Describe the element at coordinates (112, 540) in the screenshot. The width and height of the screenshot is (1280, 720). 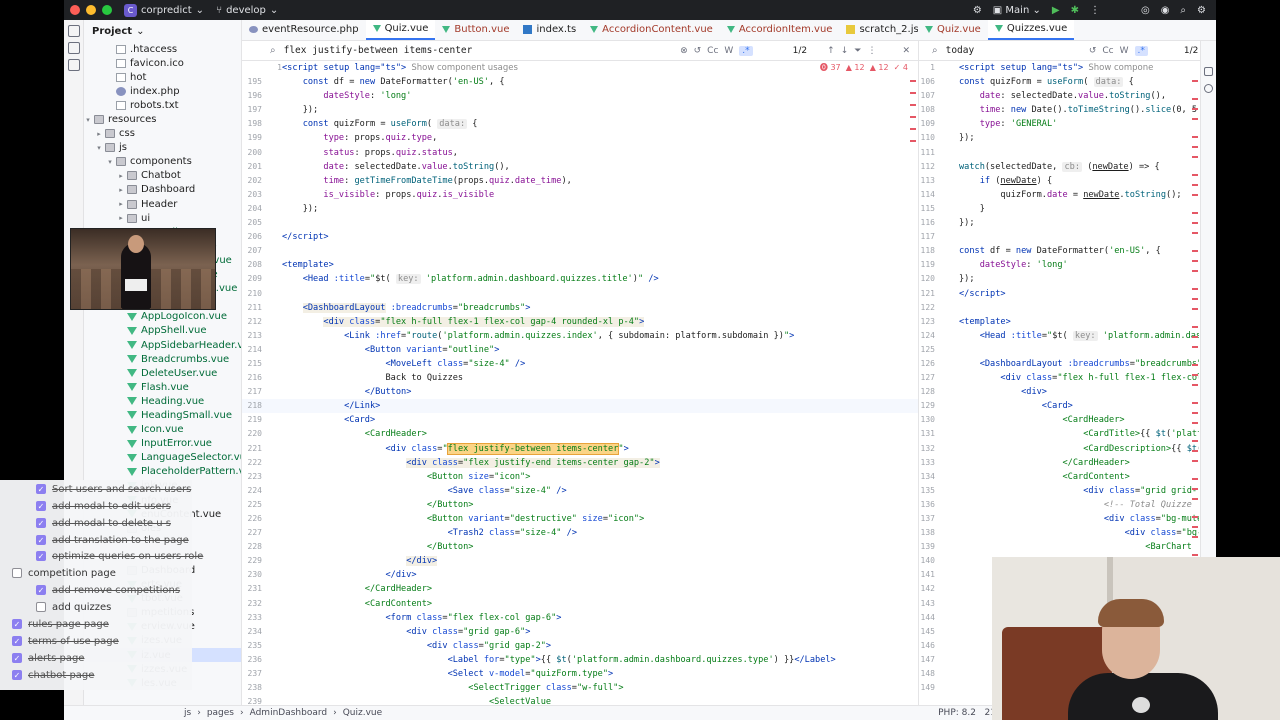
I see `todo-item: ✓ add translation to the page` at that location.